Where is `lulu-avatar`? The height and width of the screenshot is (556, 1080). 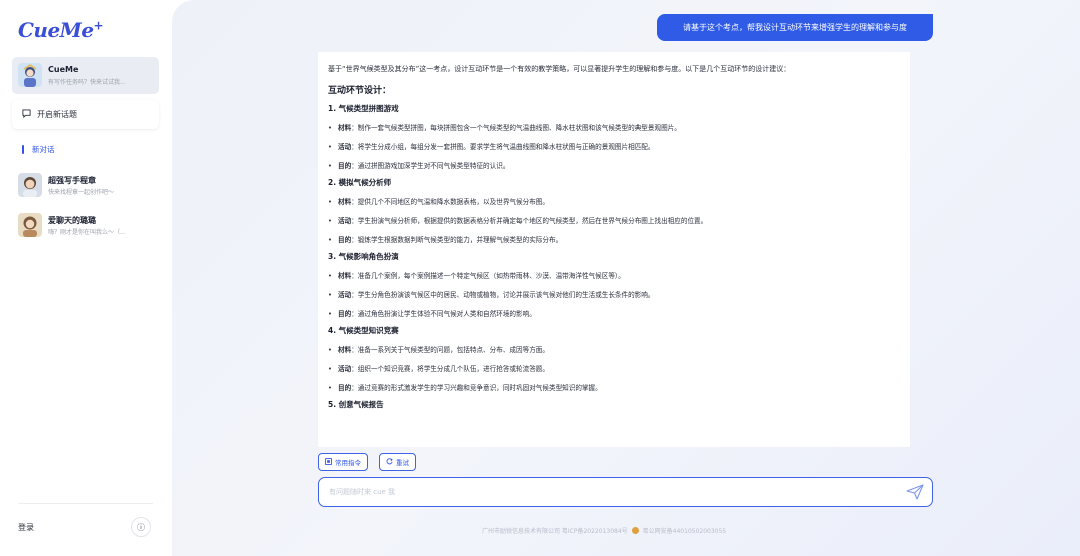
lulu-avatar is located at coordinates (30, 225).